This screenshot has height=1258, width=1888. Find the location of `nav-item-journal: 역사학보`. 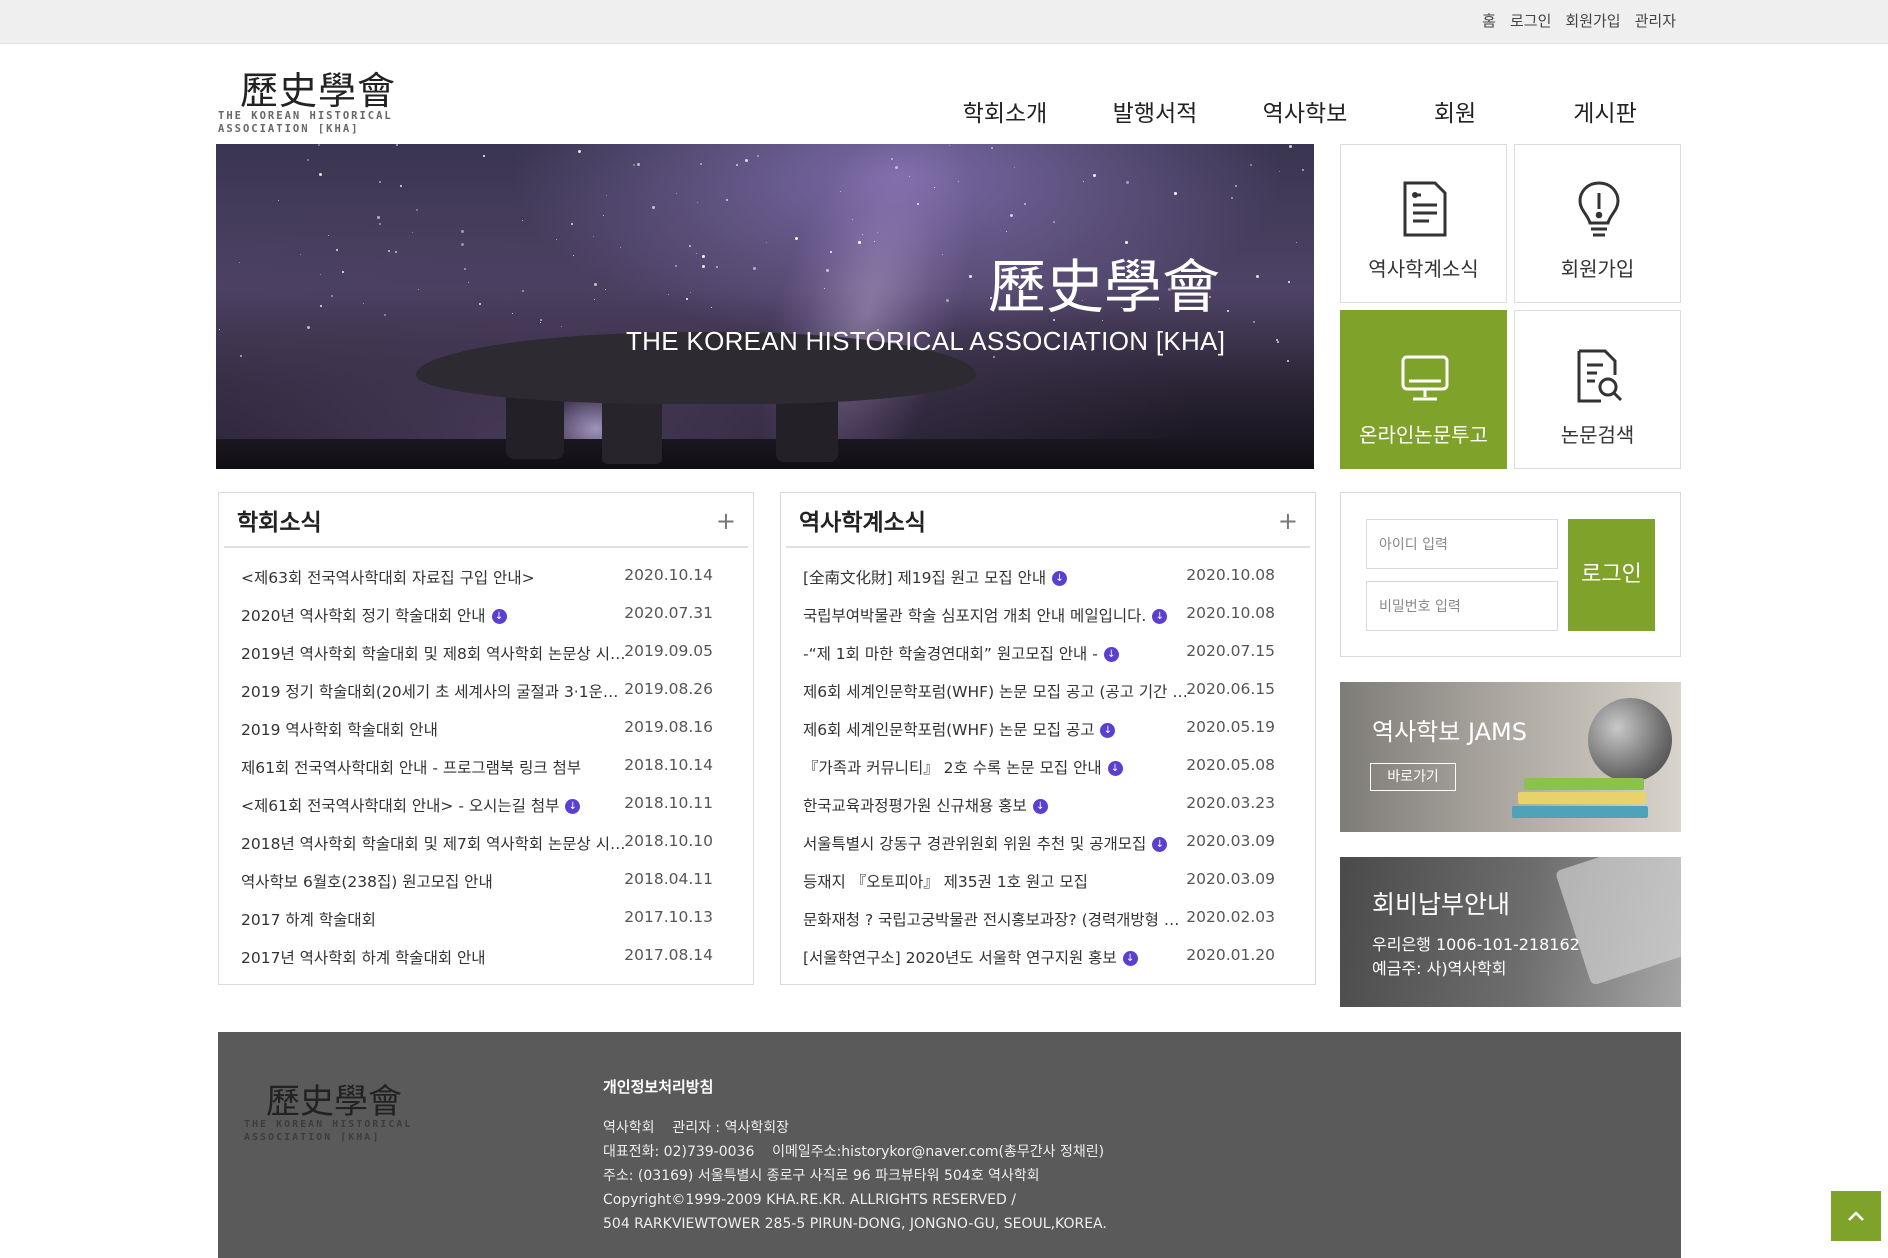

nav-item-journal: 역사학보 is located at coordinates (1305, 111).